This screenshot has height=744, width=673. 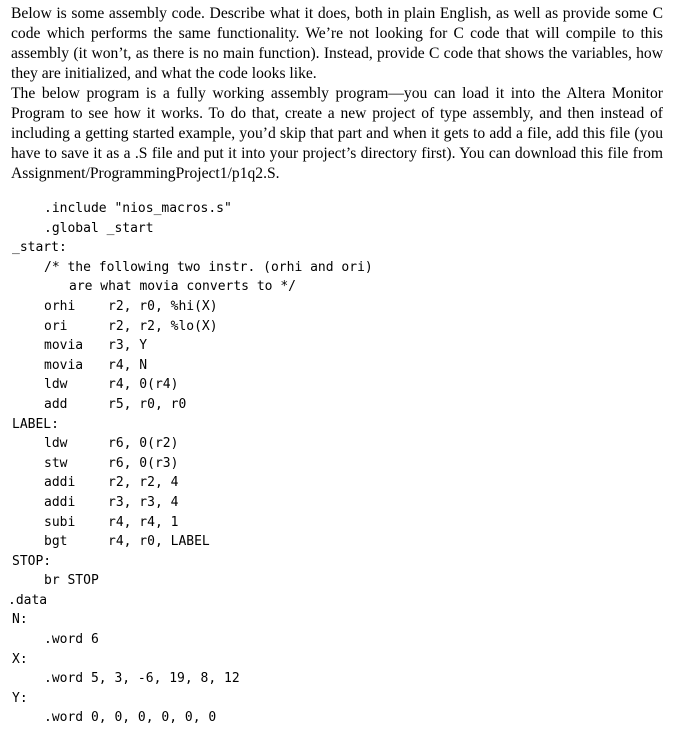 I want to click on operands: r5, r0, r0, so click(x=147, y=404).